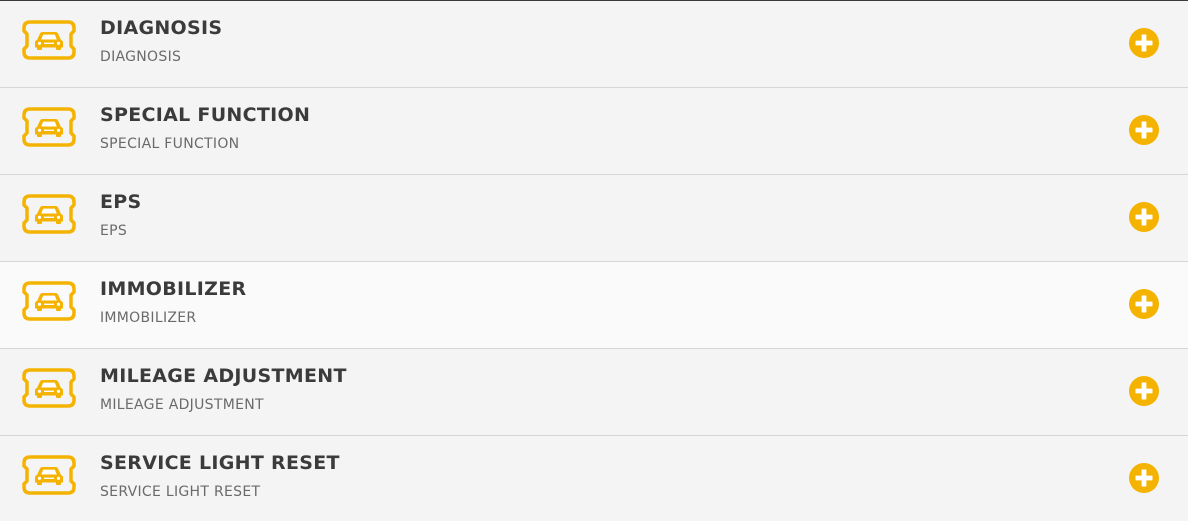 This screenshot has height=521, width=1188. What do you see at coordinates (220, 463) in the screenshot?
I see `item-title: SERVICE LIGHT RESET` at bounding box center [220, 463].